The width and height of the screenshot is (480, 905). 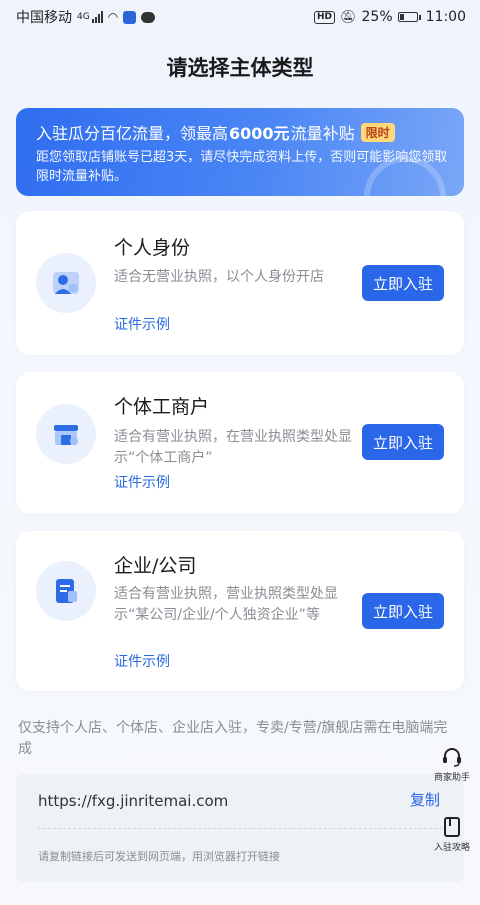 What do you see at coordinates (159, 856) in the screenshot?
I see `copy-tip: 请复制链接后可发送到网页端，用浏览器打开链接` at bounding box center [159, 856].